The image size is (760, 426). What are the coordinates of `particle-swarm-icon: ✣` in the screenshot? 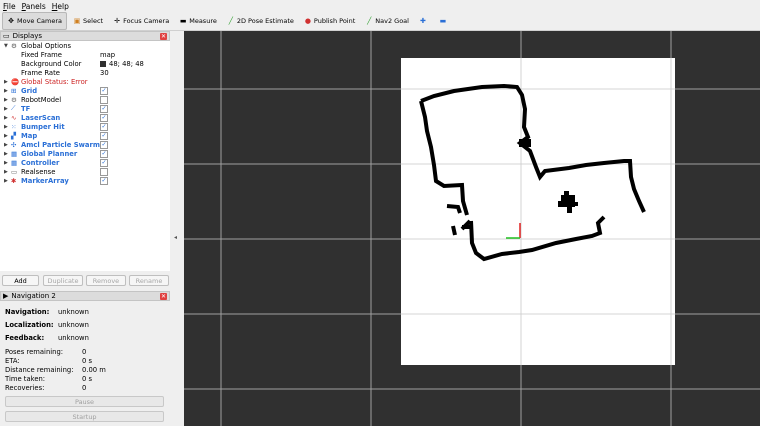 It's located at (14, 144).